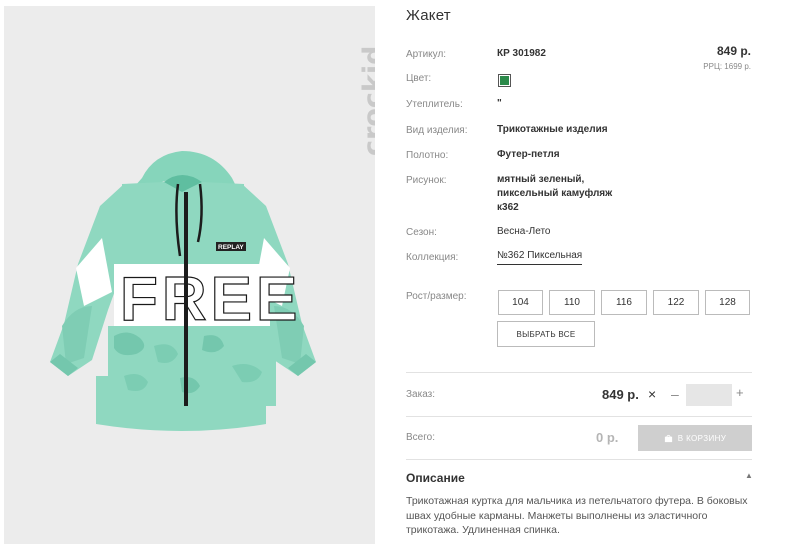 The height and width of the screenshot is (544, 800). Describe the element at coordinates (528, 154) in the screenshot. I see `fabric-value: Футер-петля` at that location.